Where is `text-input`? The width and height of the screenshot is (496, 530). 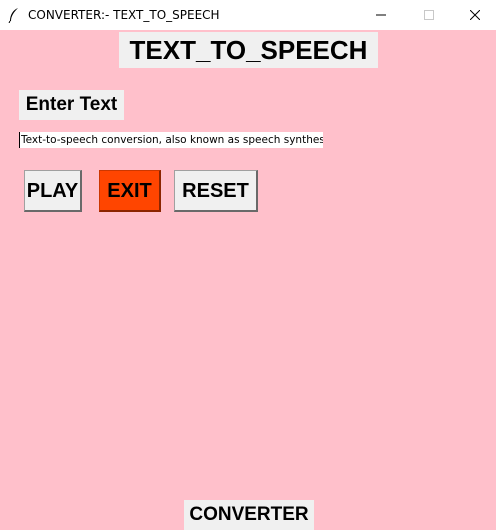 text-input is located at coordinates (171, 140).